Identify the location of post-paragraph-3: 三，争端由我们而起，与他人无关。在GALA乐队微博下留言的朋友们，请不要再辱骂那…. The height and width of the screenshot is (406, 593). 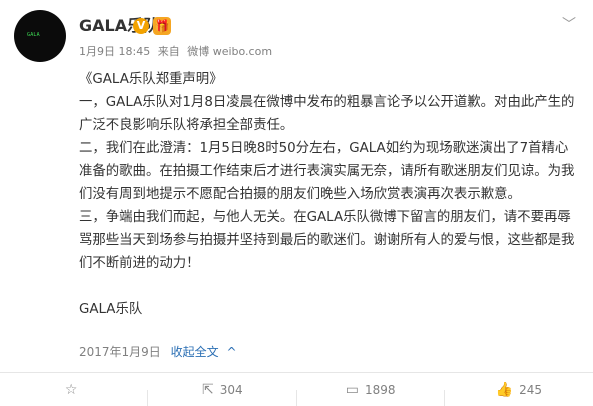
(327, 240).